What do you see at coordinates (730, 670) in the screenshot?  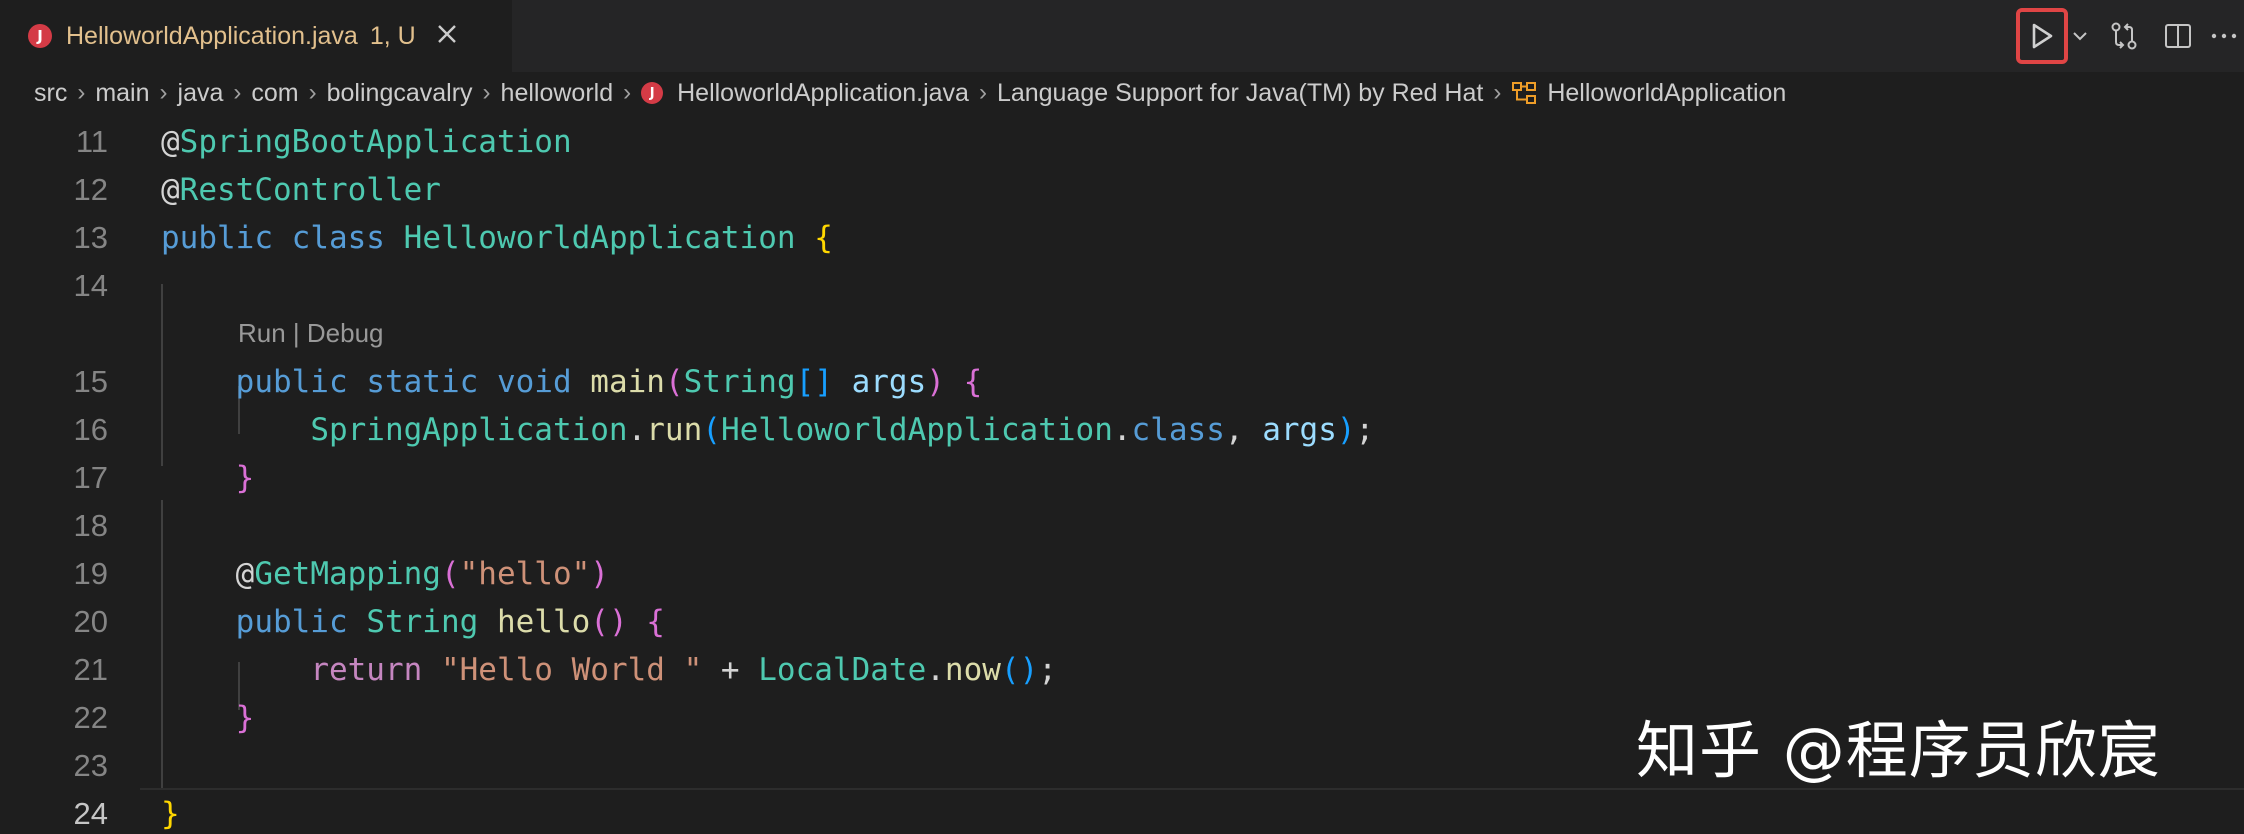 I see `code-token: +` at bounding box center [730, 670].